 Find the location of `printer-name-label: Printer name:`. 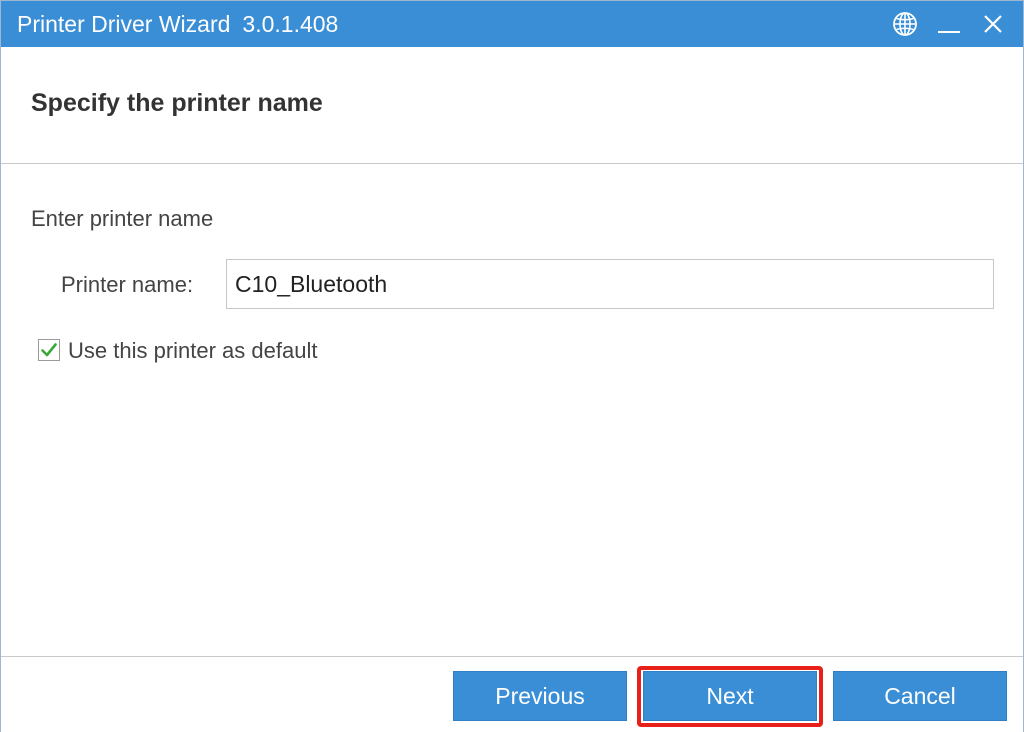

printer-name-label: Printer name: is located at coordinates (127, 284).